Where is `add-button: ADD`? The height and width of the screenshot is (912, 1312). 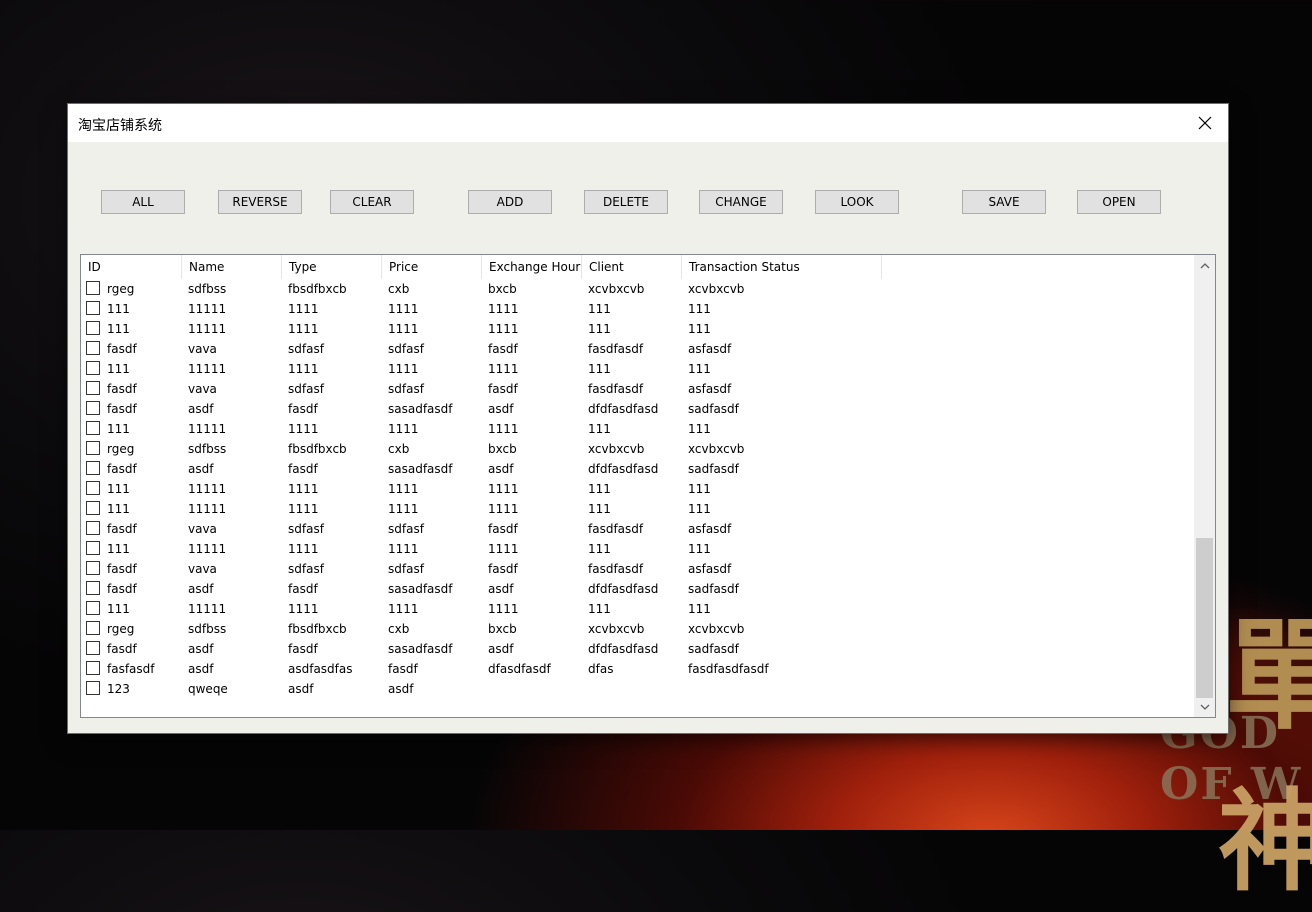
add-button: ADD is located at coordinates (510, 202).